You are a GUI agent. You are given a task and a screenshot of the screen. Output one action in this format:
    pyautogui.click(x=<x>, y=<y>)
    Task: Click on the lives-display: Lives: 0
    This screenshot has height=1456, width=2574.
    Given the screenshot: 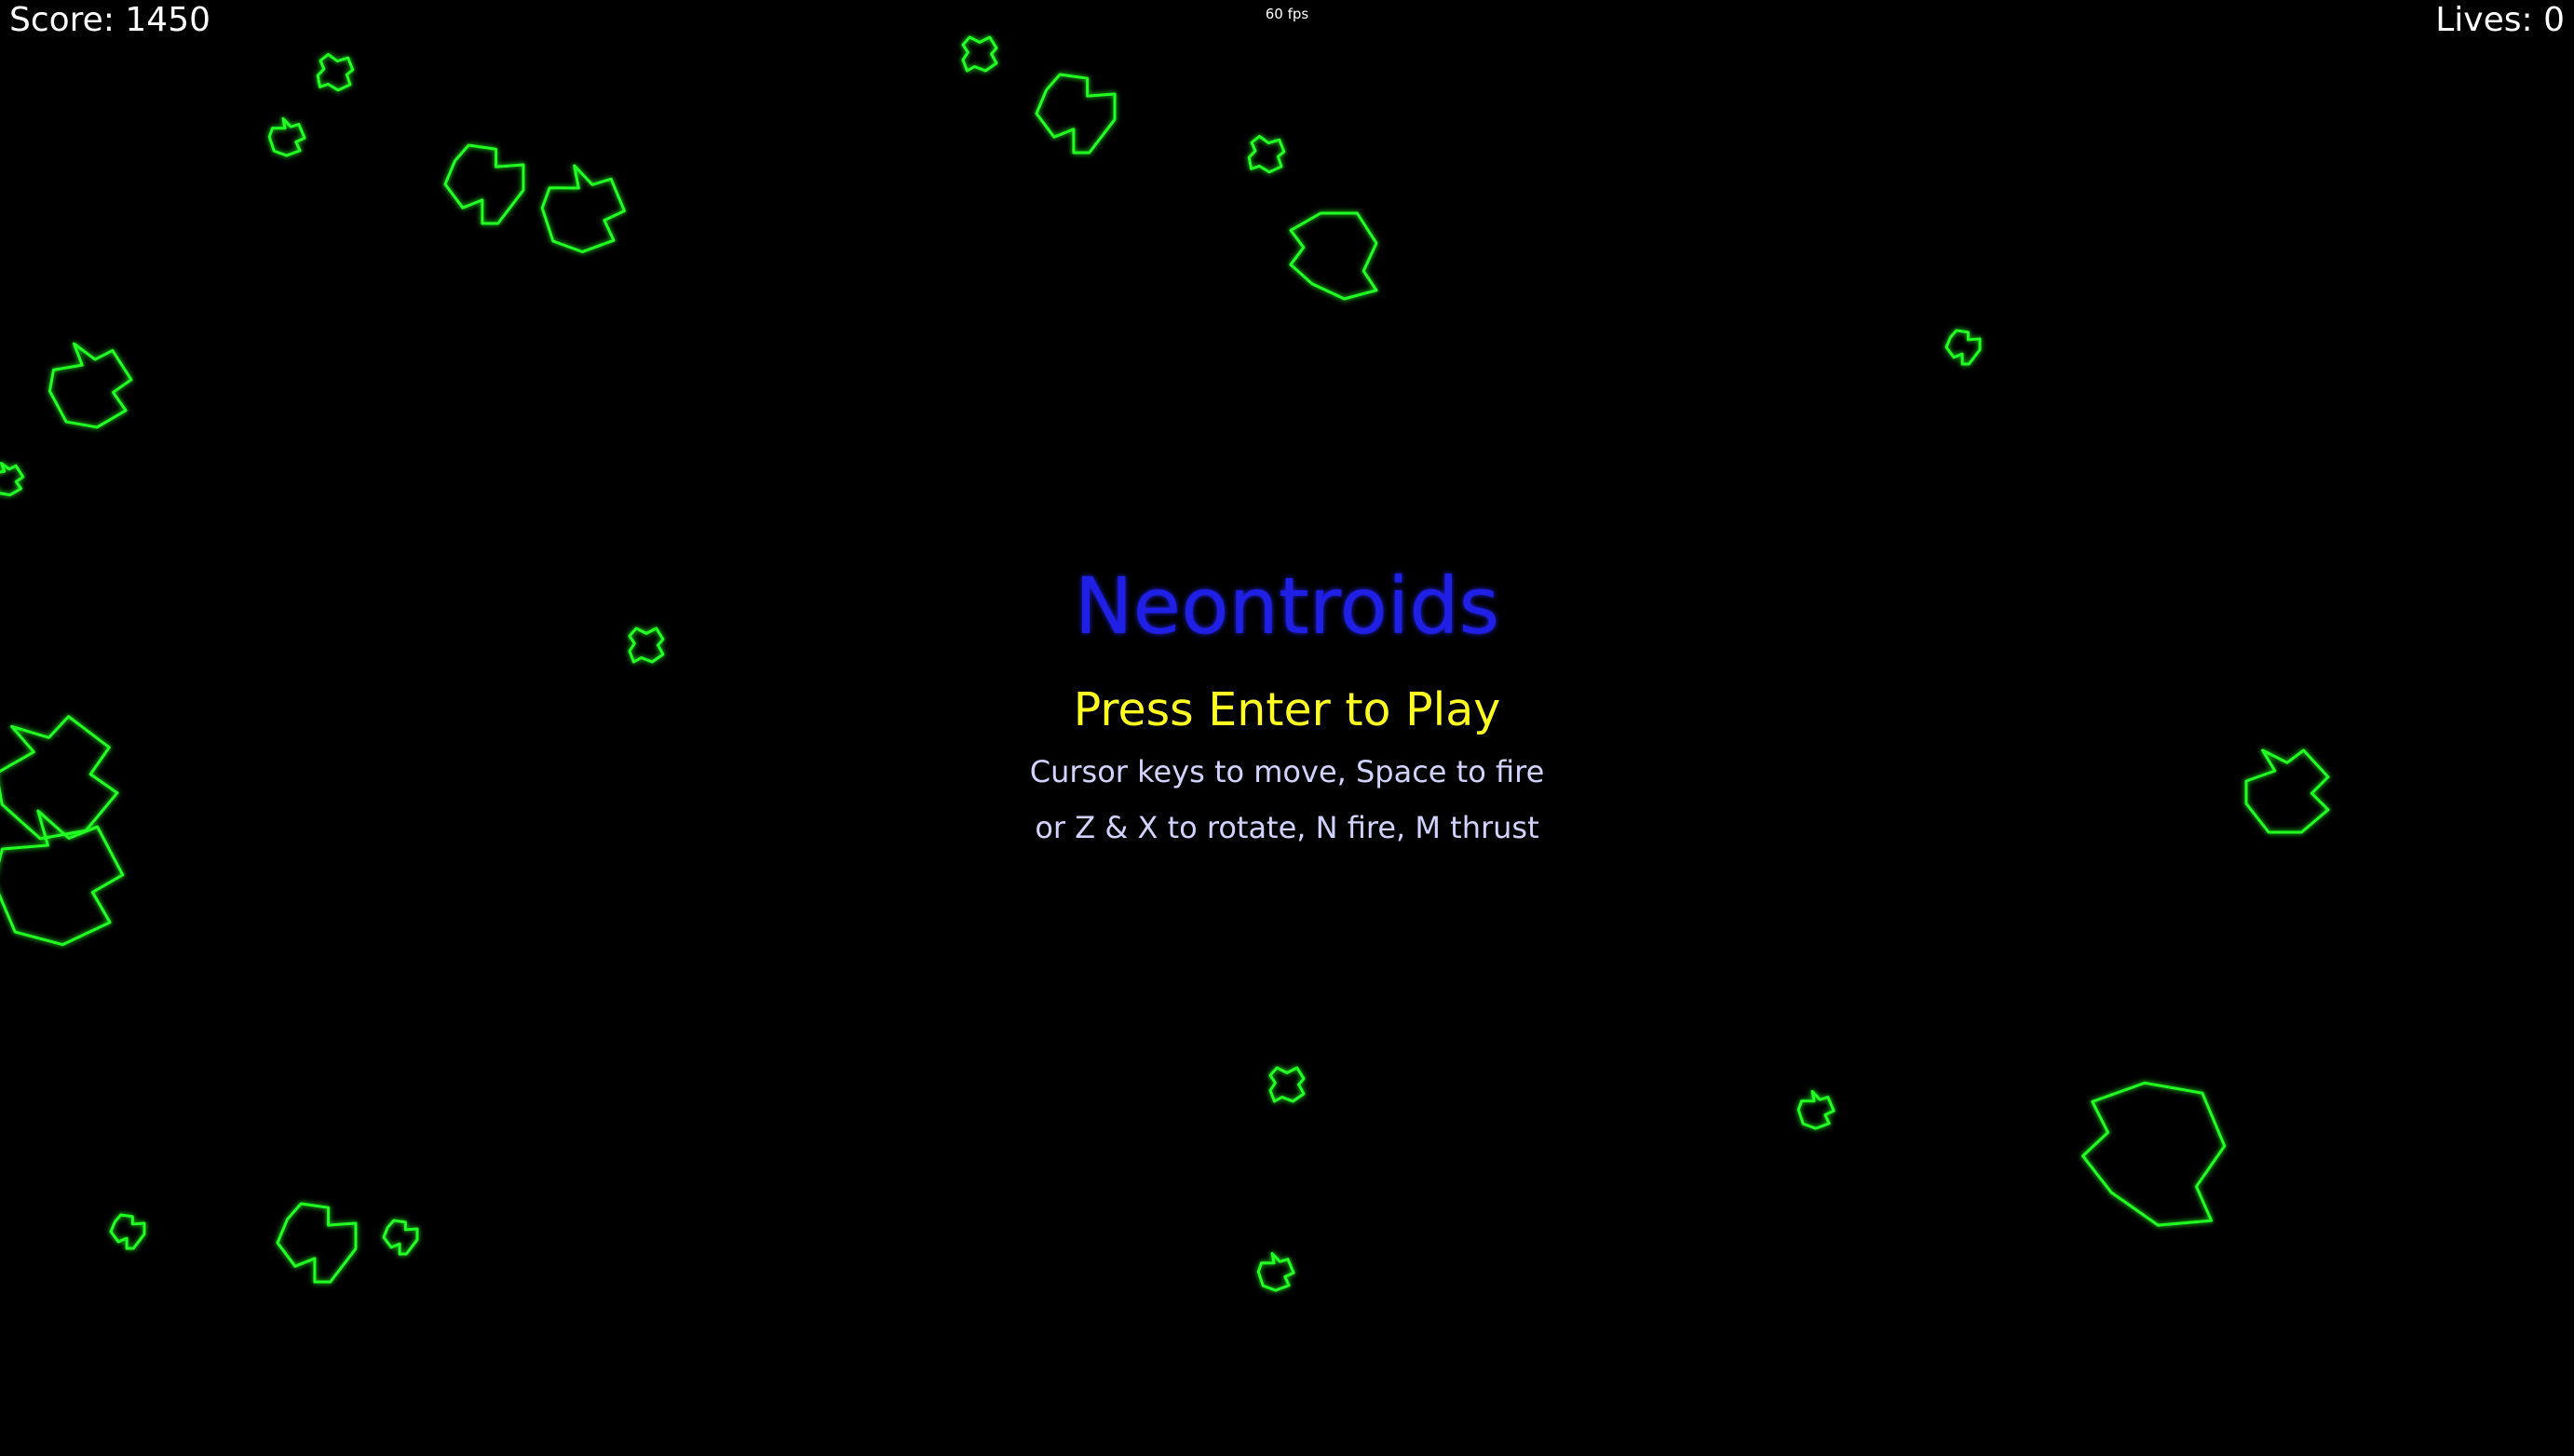 What is the action you would take?
    pyautogui.click(x=2500, y=20)
    